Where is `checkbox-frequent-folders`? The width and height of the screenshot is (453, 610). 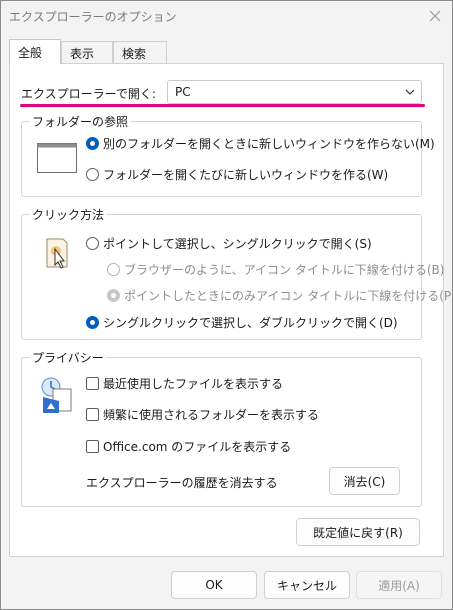
checkbox-frequent-folders is located at coordinates (92, 414).